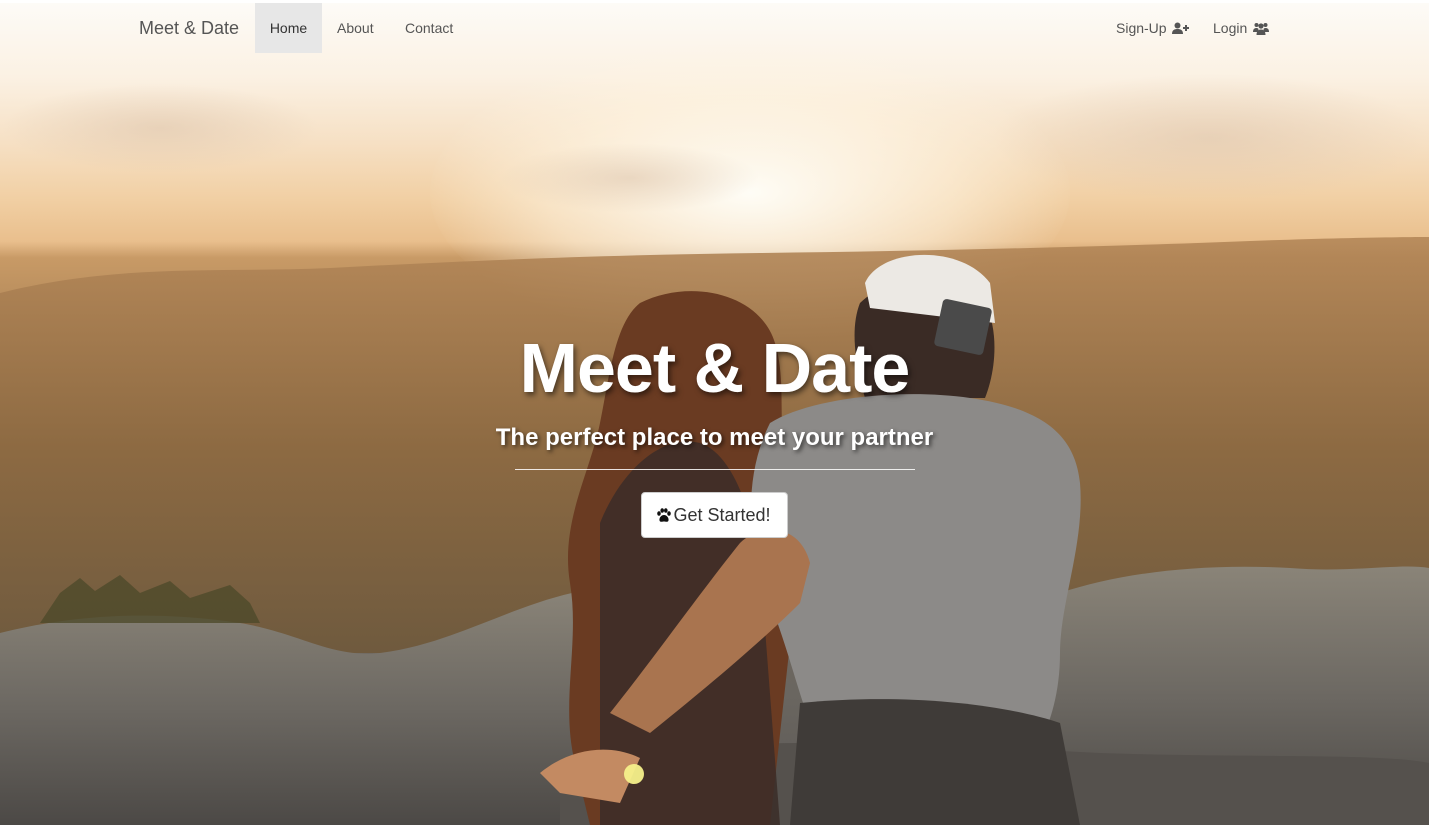 Image resolution: width=1429 pixels, height=825 pixels. Describe the element at coordinates (1230, 28) in the screenshot. I see `login-label: Login` at that location.